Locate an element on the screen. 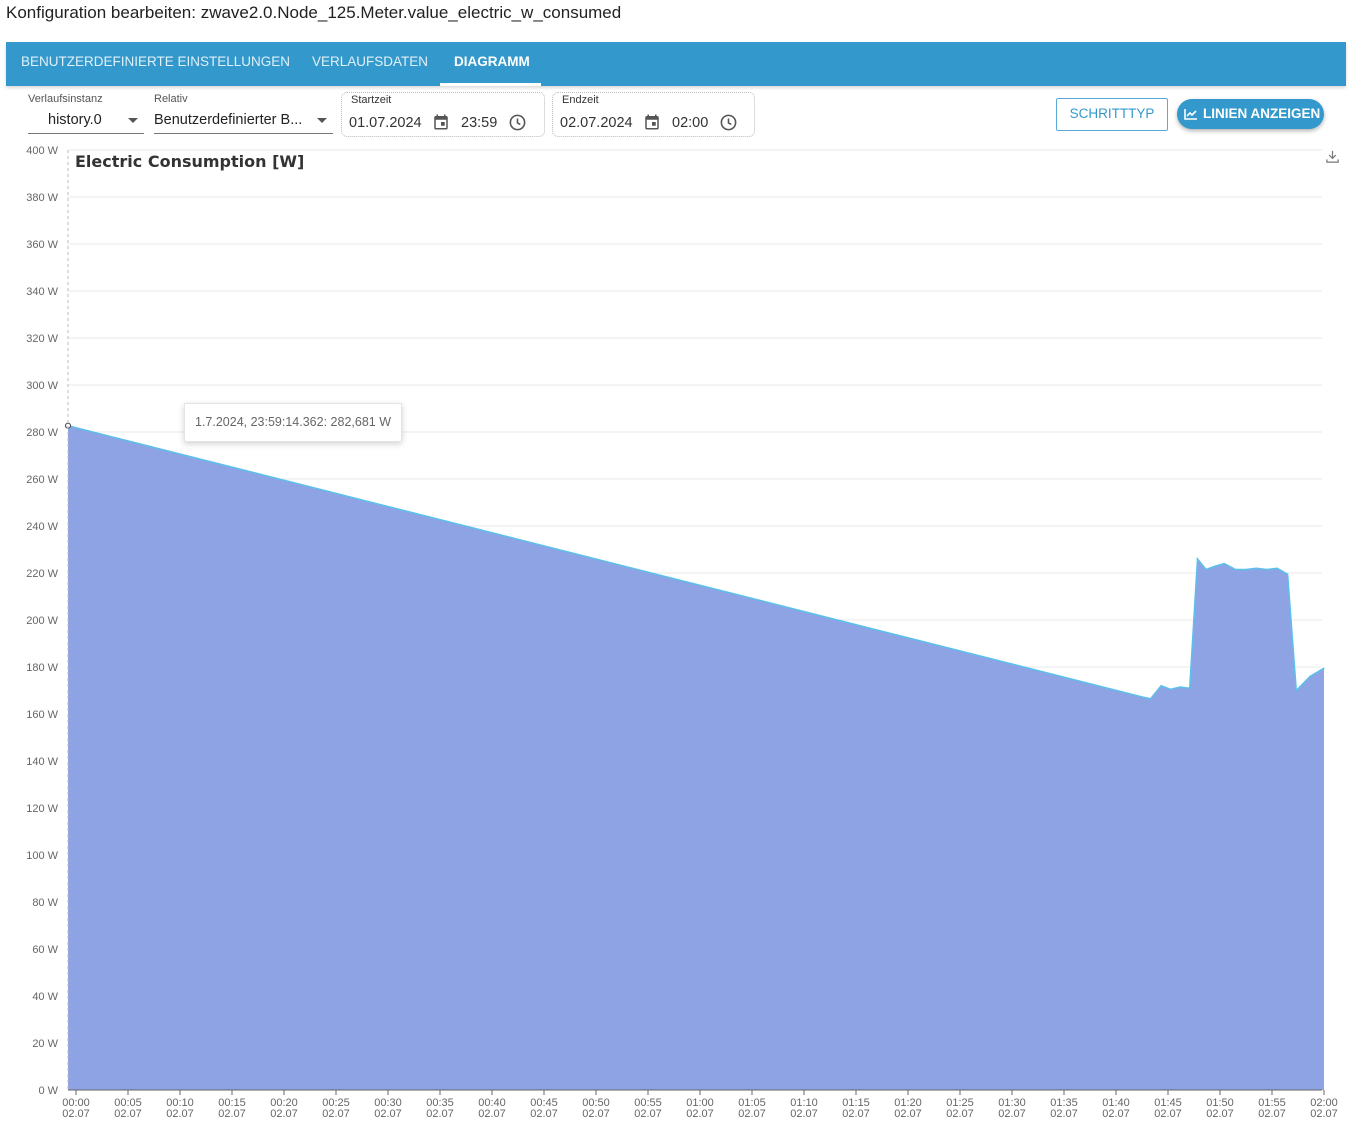 This screenshot has height=1126, width=1349. tab-history-data: Verlaufsdaten is located at coordinates (370, 64).